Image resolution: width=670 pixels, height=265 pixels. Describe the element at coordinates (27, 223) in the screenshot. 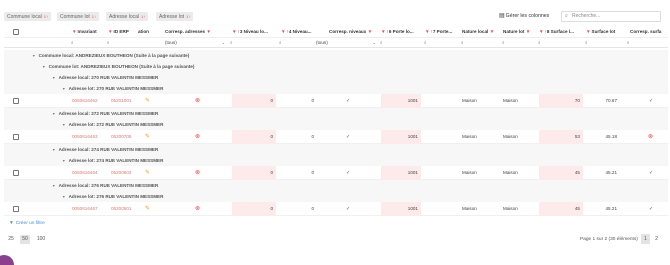

I see `create-filter-button: ▼ Créer un filtre` at that location.